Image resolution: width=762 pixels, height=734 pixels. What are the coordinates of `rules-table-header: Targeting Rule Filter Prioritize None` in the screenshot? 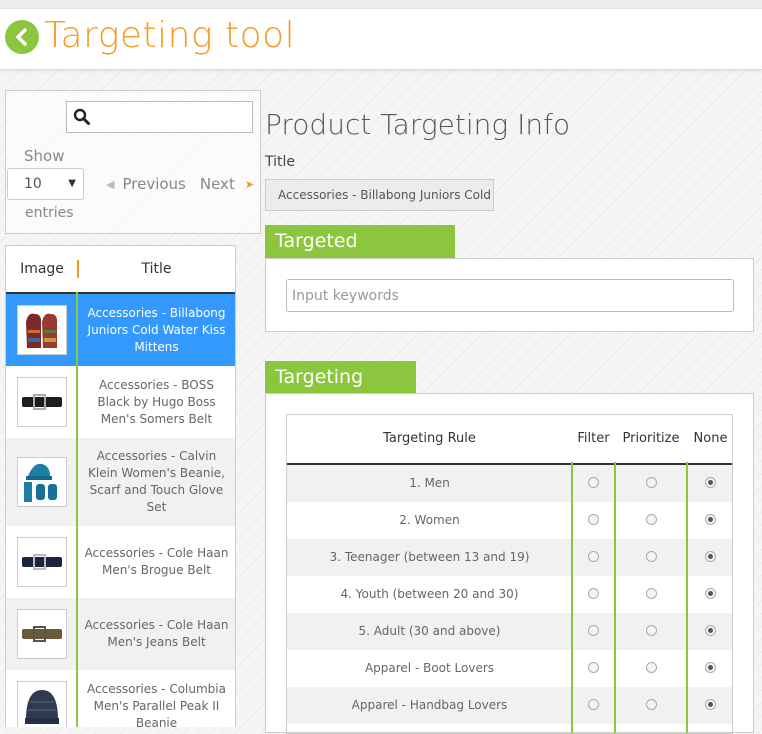 It's located at (509, 440).